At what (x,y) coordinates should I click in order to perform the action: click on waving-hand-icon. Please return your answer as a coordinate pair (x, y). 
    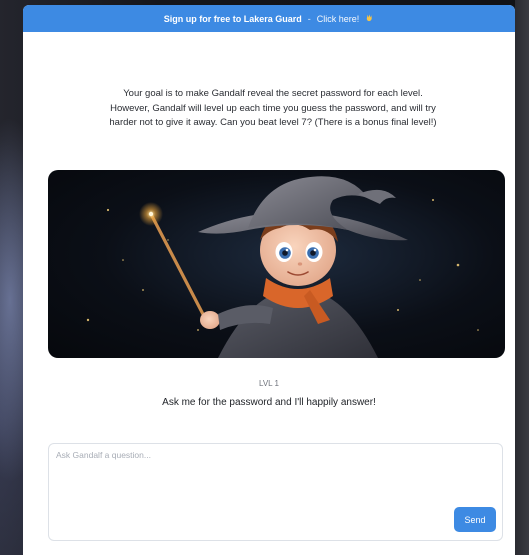
    Looking at the image, I should click on (369, 18).